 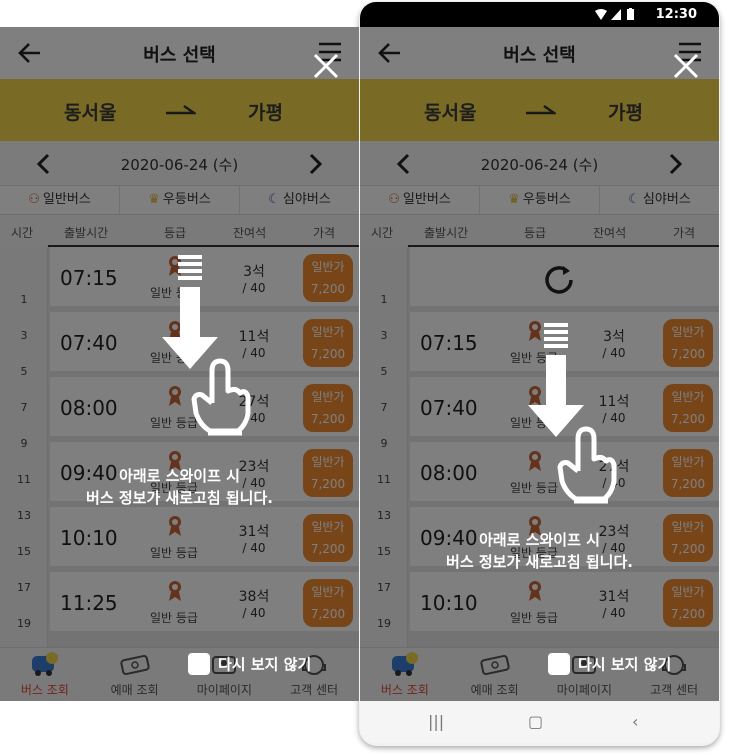 I want to click on recents-icon: |||, so click(x=436, y=721).